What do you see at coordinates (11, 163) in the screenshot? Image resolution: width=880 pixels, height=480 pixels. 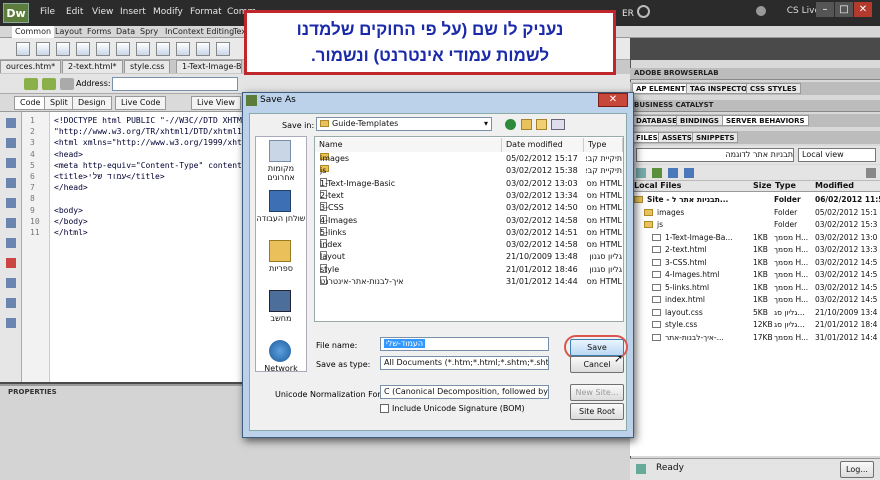 I see `collapse-tag-icon` at bounding box center [11, 163].